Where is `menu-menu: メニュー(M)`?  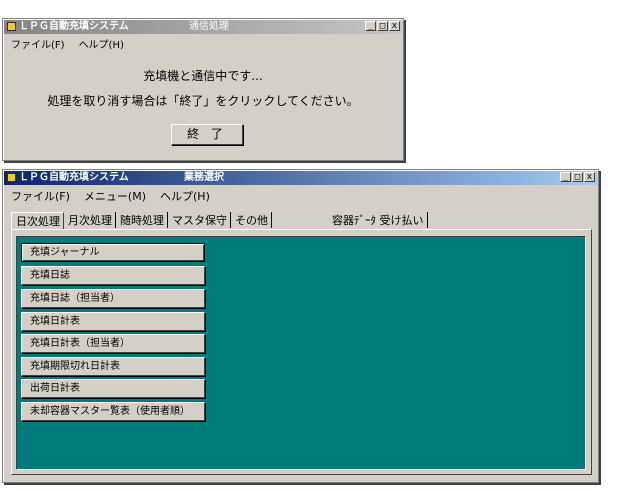 menu-menu: メニュー(M) is located at coordinates (115, 196).